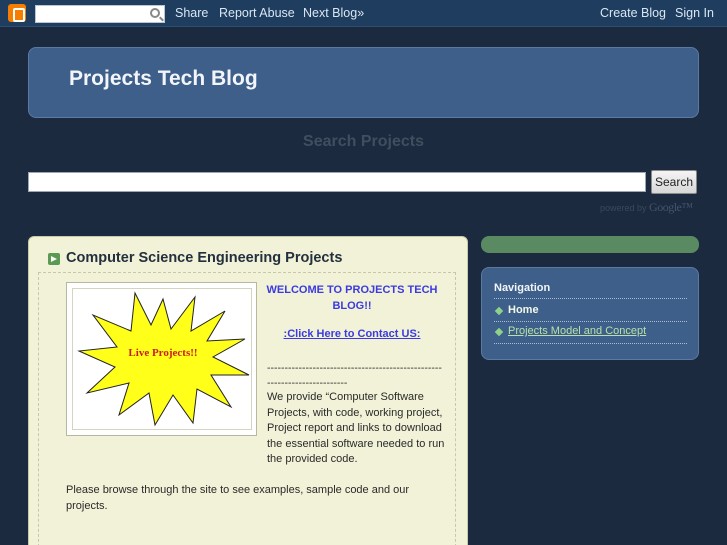 The image size is (727, 545). I want to click on blogger-logo-icon, so click(17, 13).